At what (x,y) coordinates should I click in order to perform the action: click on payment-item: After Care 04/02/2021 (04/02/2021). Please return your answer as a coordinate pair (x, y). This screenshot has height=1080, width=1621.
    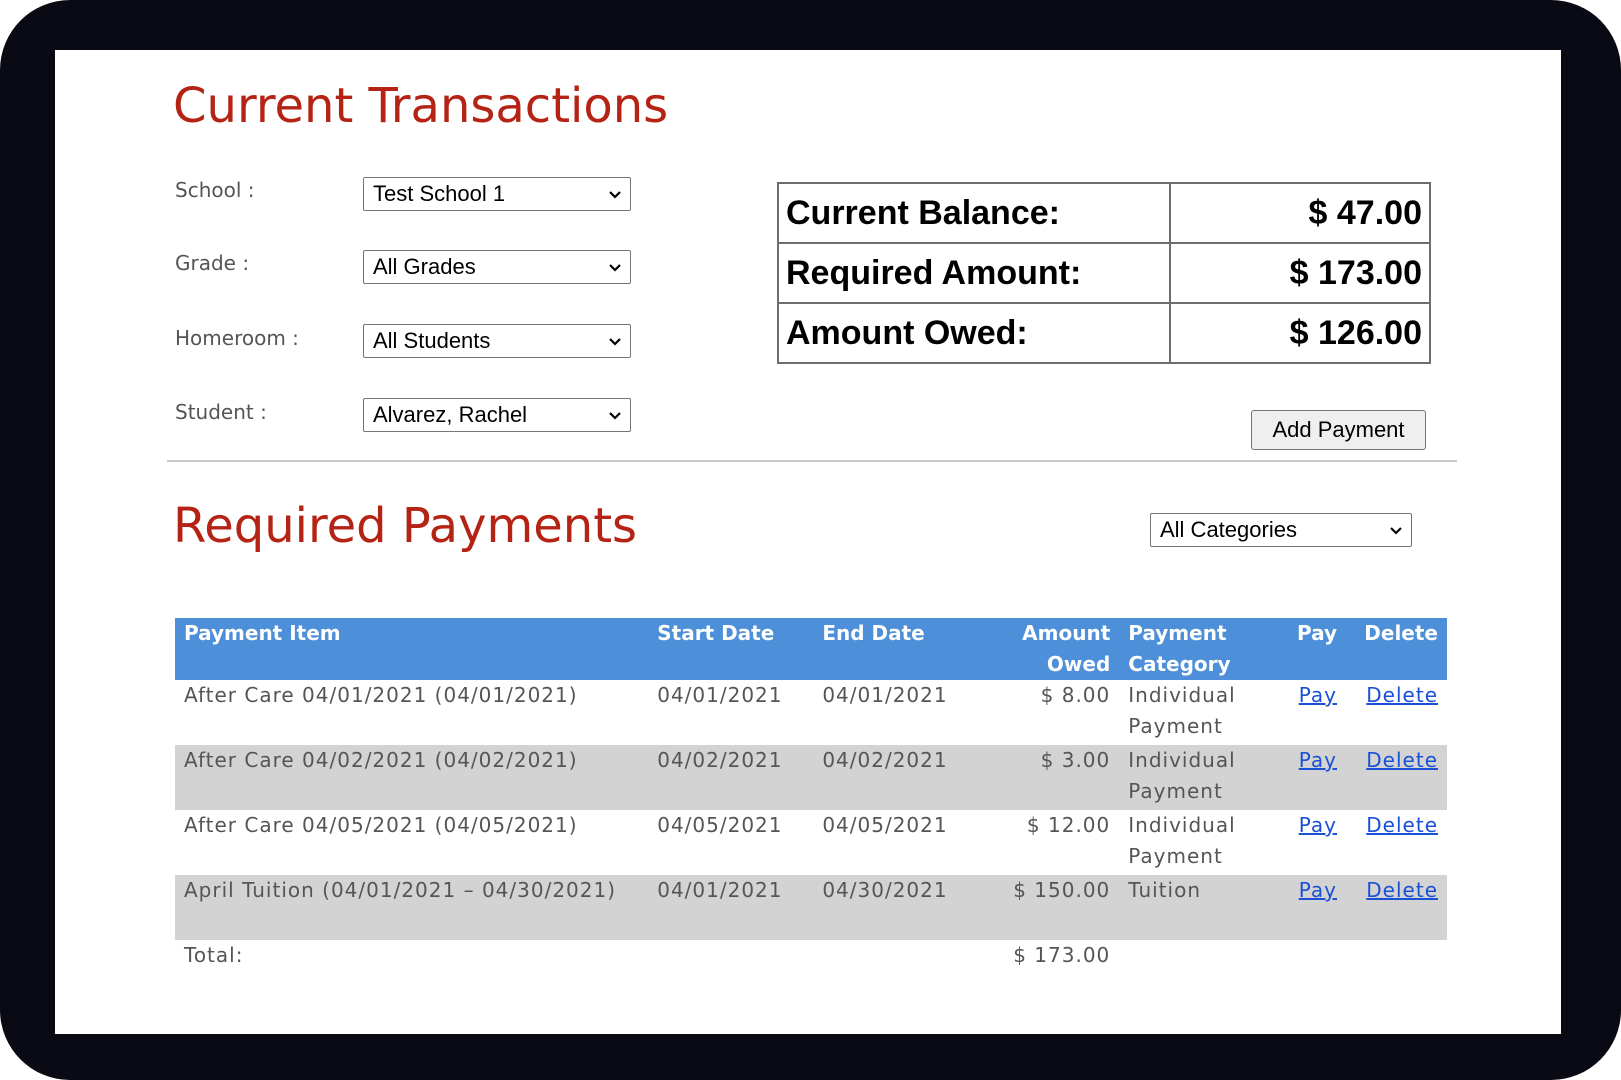
    Looking at the image, I should click on (412, 777).